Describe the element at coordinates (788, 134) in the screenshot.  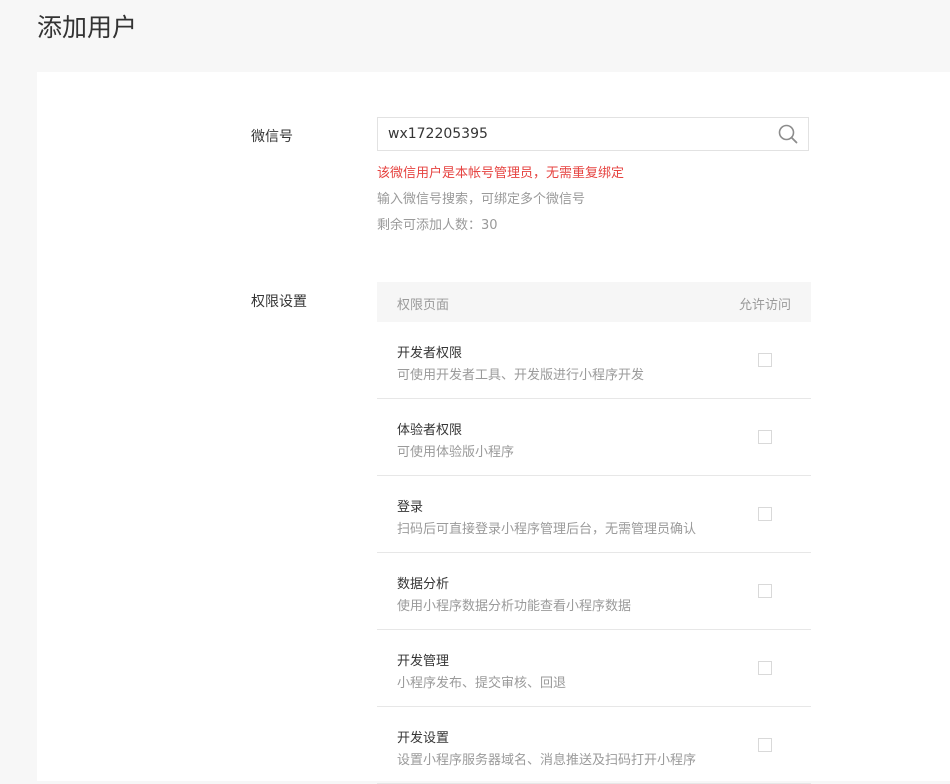
I see `search-icon` at that location.